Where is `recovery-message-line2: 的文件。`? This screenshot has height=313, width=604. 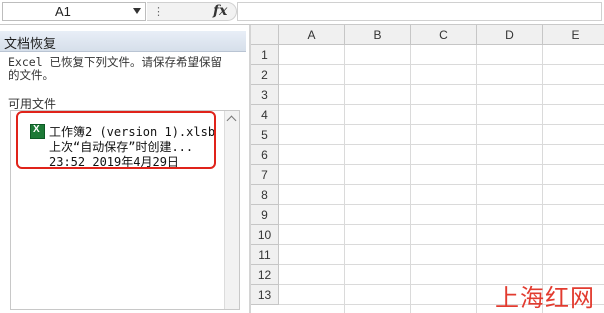 recovery-message-line2: 的文件。 is located at coordinates (31, 75).